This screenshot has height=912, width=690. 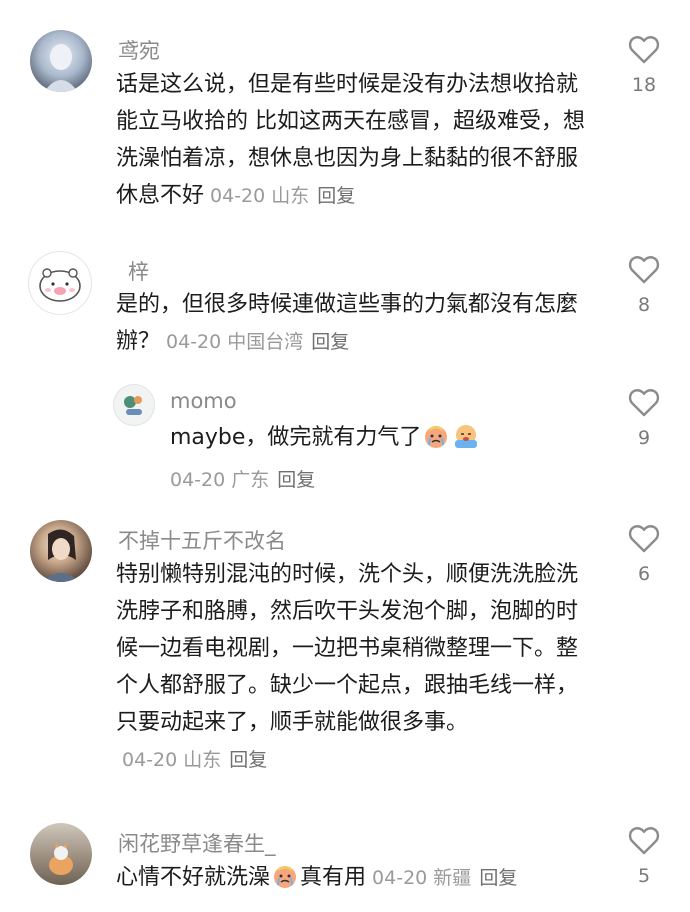 What do you see at coordinates (333, 877) in the screenshot?
I see `comment-text-after: 真有用` at bounding box center [333, 877].